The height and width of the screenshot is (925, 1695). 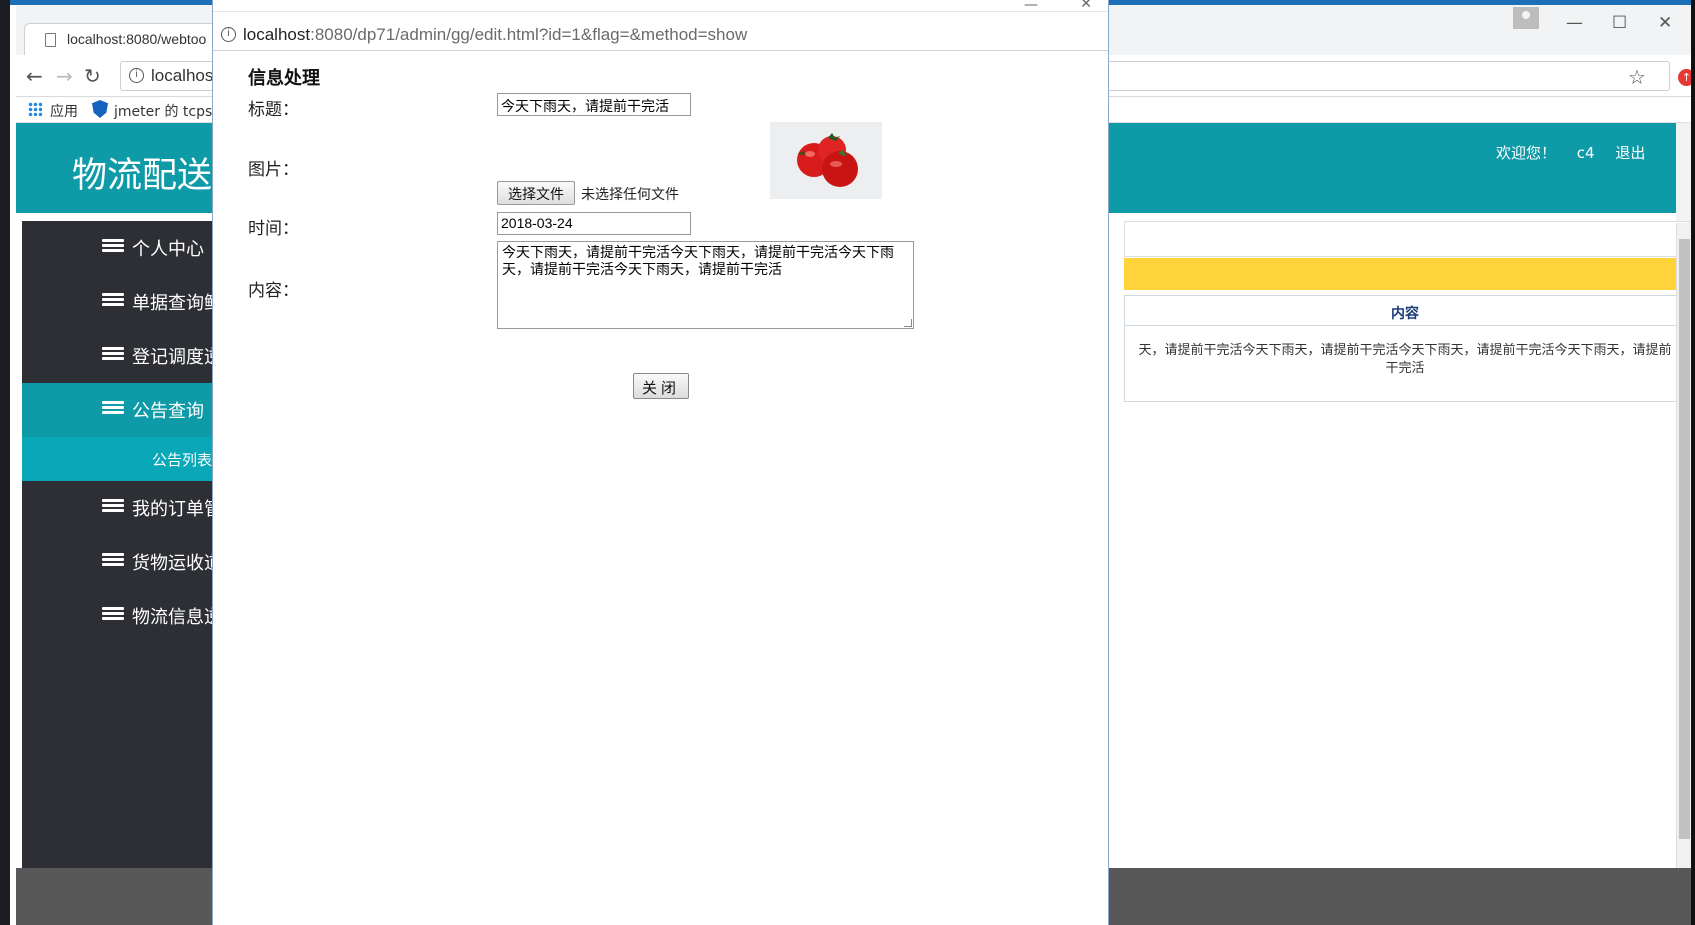 What do you see at coordinates (273, 110) in the screenshot?
I see `title-label: 标题：` at bounding box center [273, 110].